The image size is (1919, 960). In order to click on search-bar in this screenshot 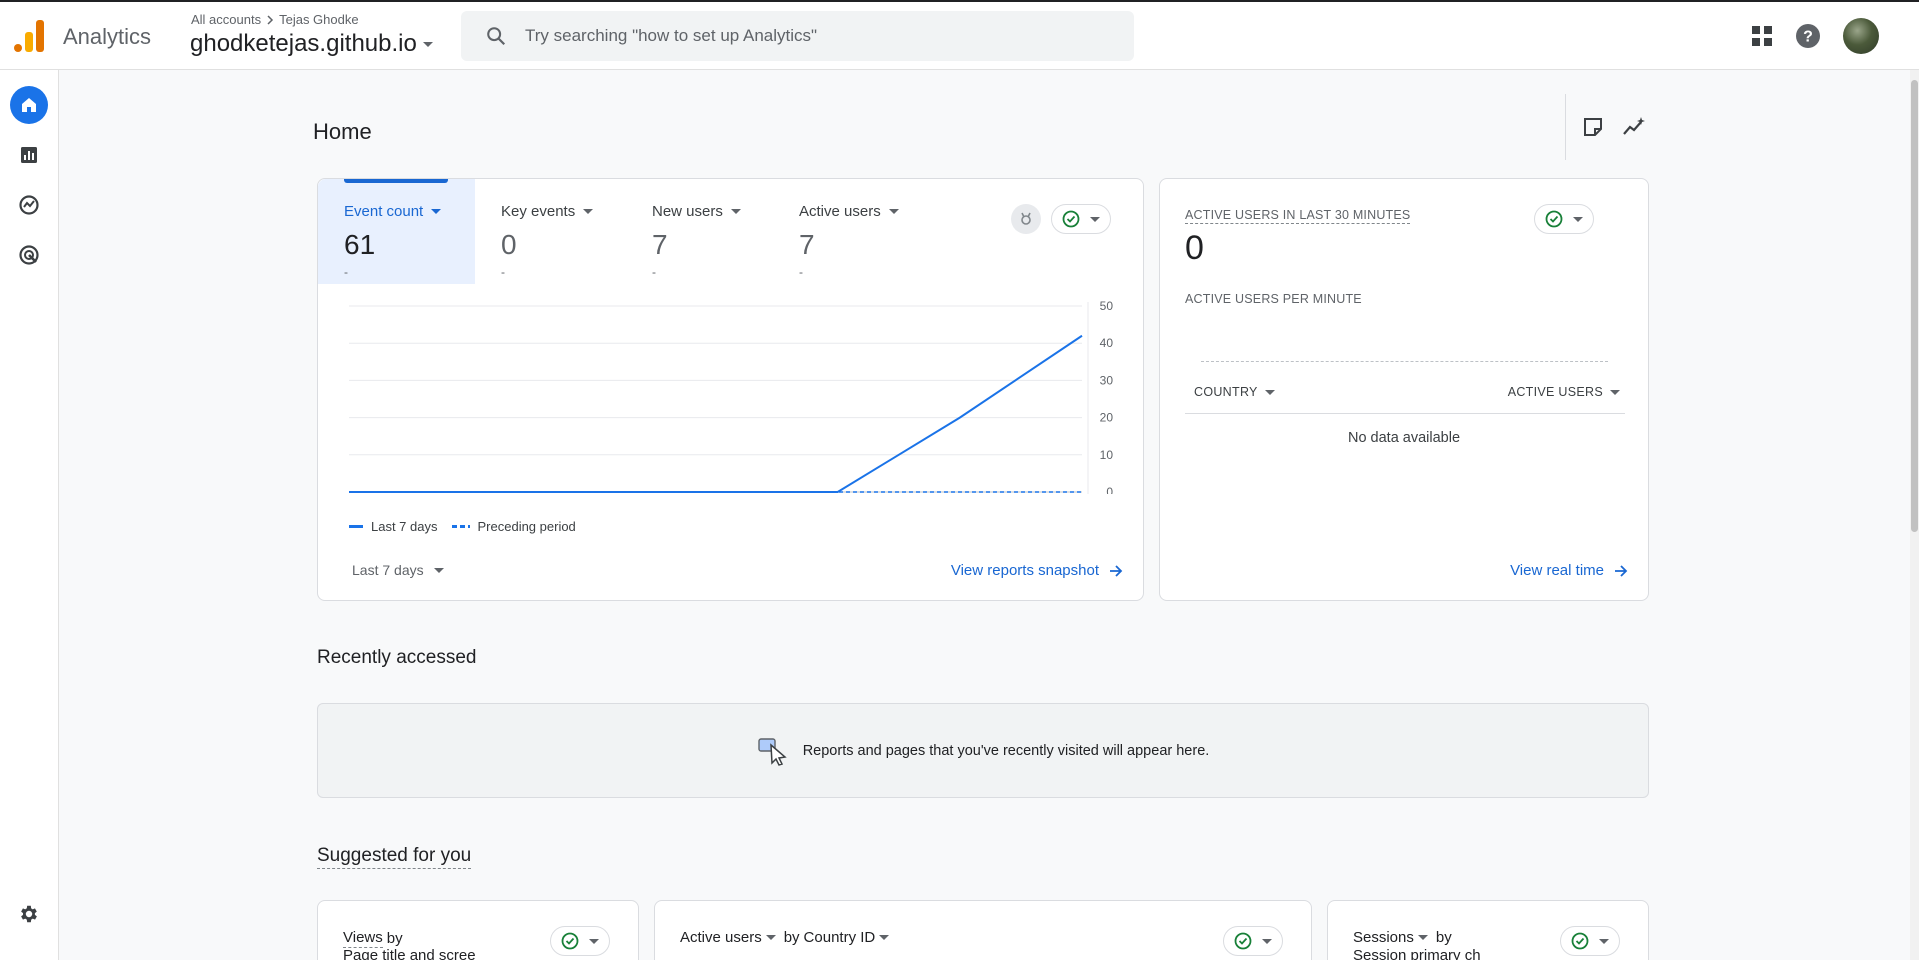, I will do `click(797, 36)`.